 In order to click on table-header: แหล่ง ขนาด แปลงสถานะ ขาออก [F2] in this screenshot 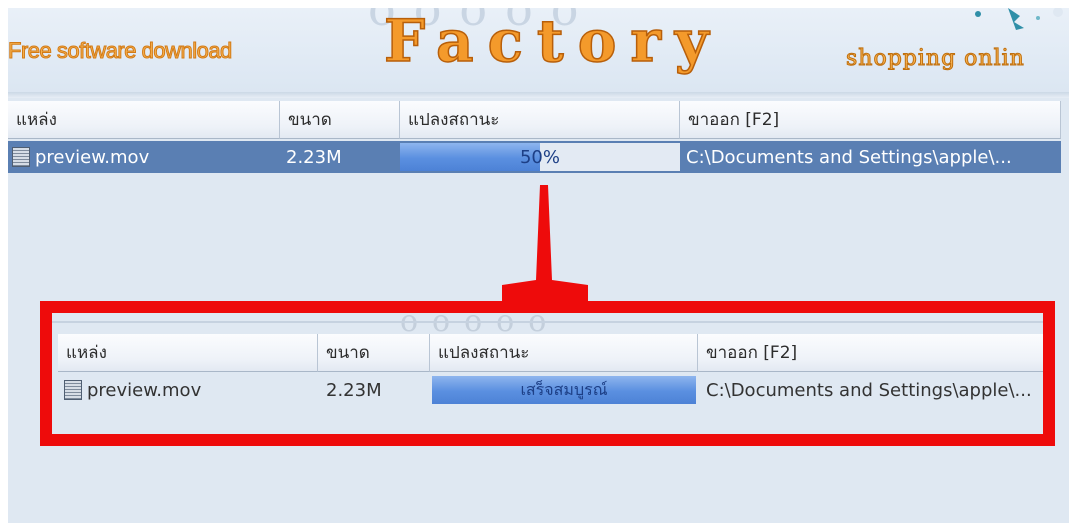, I will do `click(534, 120)`.